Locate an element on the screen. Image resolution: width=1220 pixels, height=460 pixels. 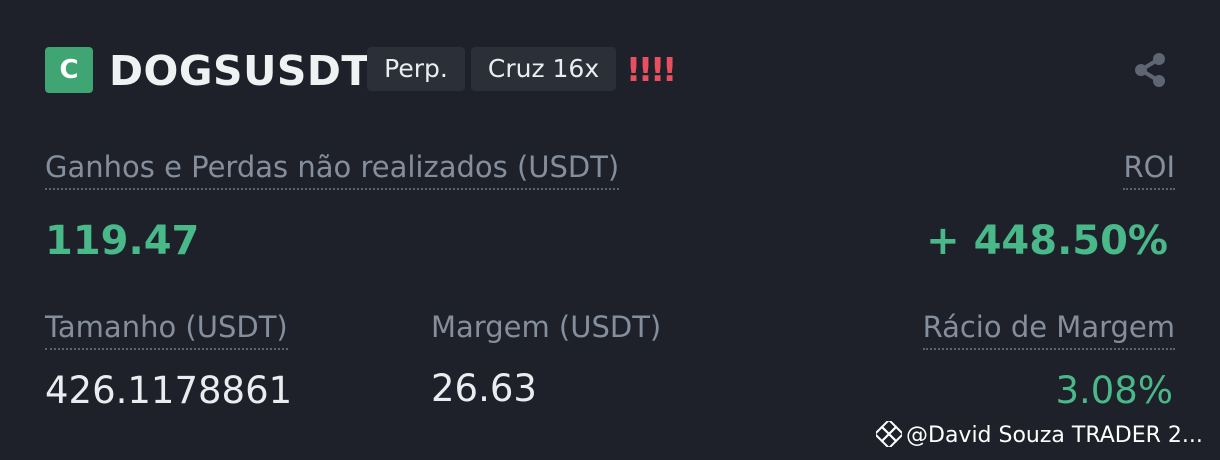
margin-mode-tag: Cruz 16x is located at coordinates (543, 69).